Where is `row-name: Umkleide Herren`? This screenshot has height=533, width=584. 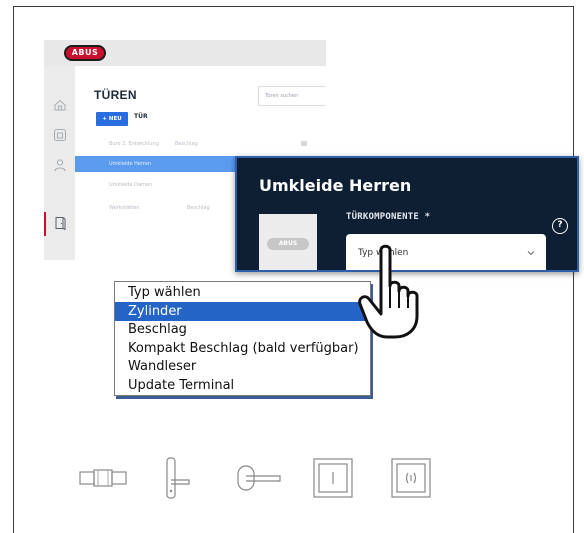 row-name: Umkleide Herren is located at coordinates (130, 164).